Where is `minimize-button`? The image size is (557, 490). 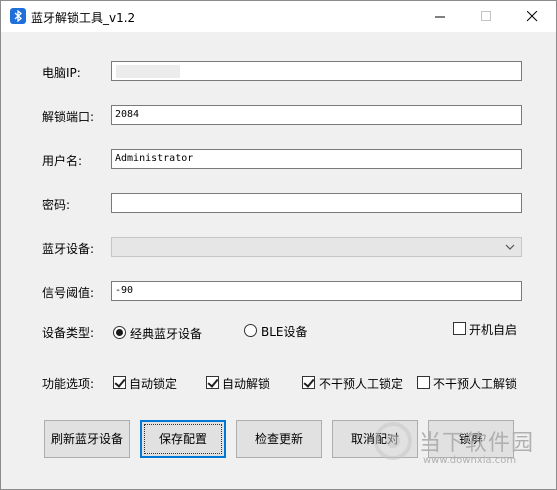 minimize-button is located at coordinates (441, 16).